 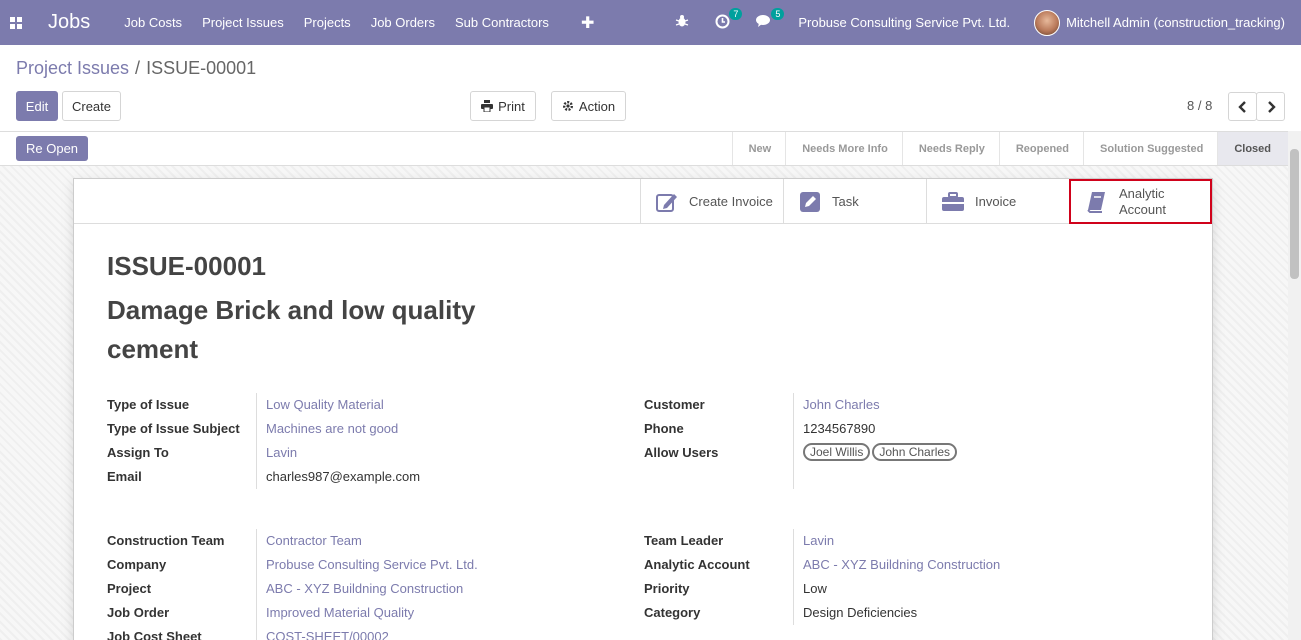 What do you see at coordinates (1097, 202) in the screenshot?
I see `book-icon` at bounding box center [1097, 202].